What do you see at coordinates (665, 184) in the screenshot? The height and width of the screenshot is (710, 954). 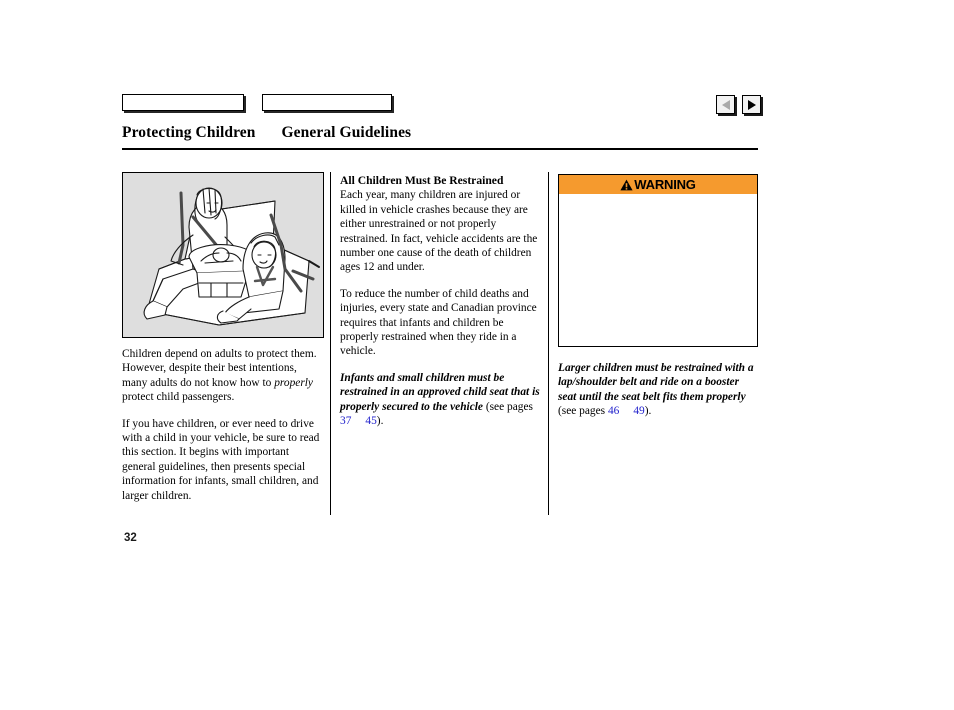 I see `warning-label: WARNING` at bounding box center [665, 184].